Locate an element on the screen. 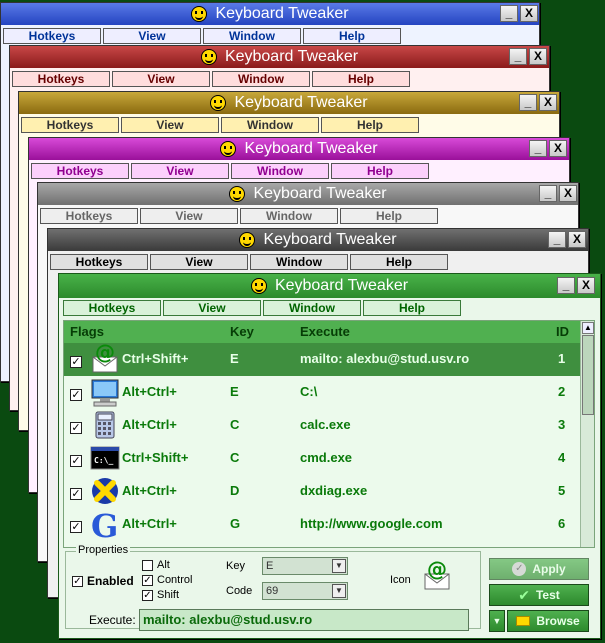  enabled-check: ✓ is located at coordinates (77, 582).